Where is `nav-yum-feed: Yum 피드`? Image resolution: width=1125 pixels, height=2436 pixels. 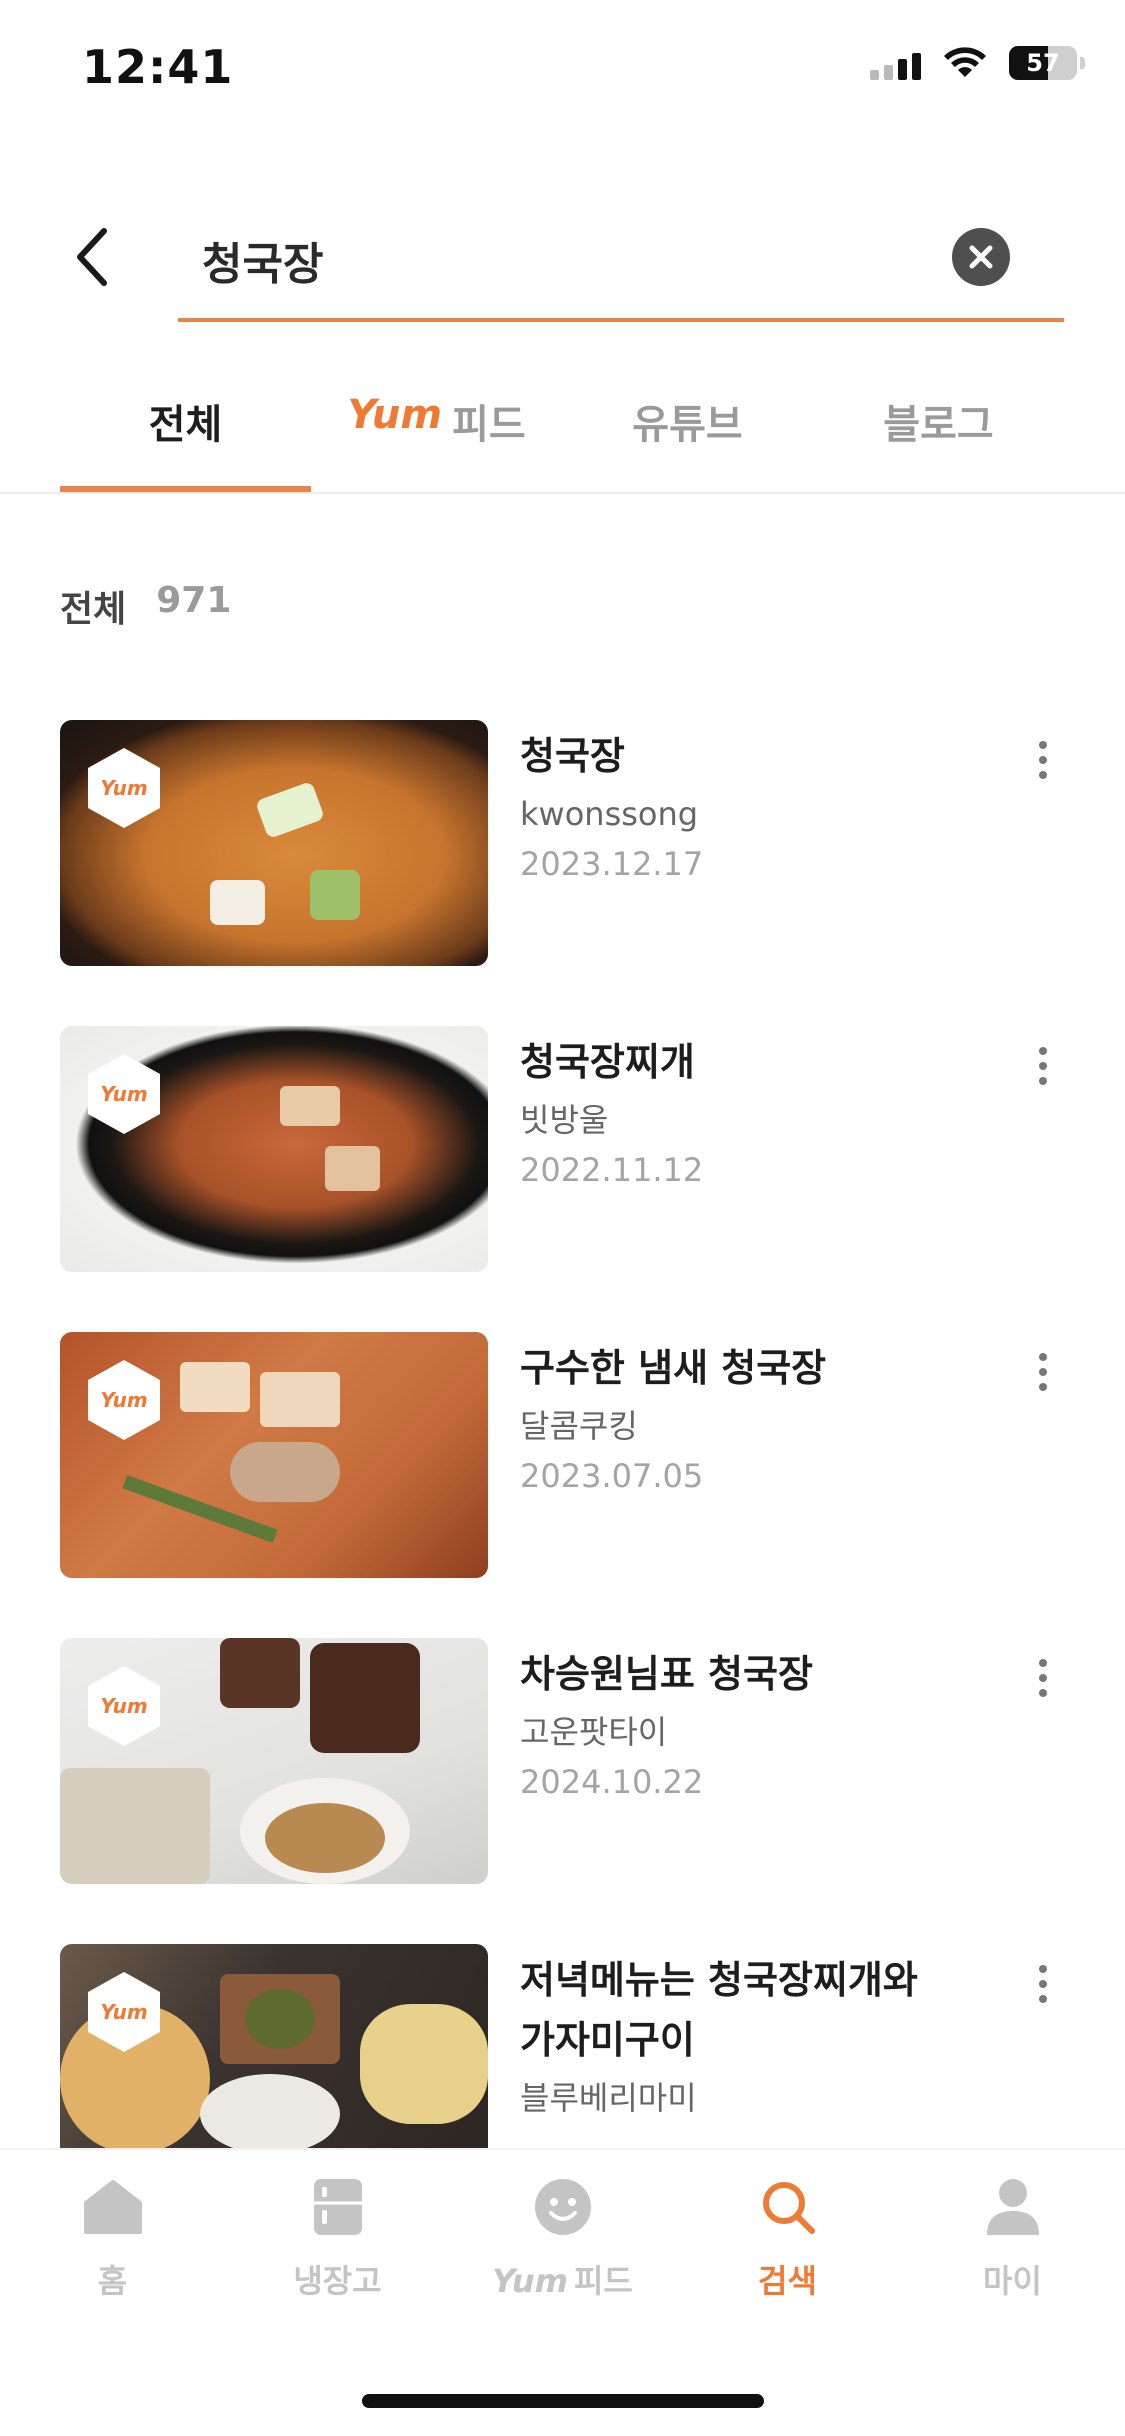
nav-yum-feed: Yum 피드 is located at coordinates (562, 2247).